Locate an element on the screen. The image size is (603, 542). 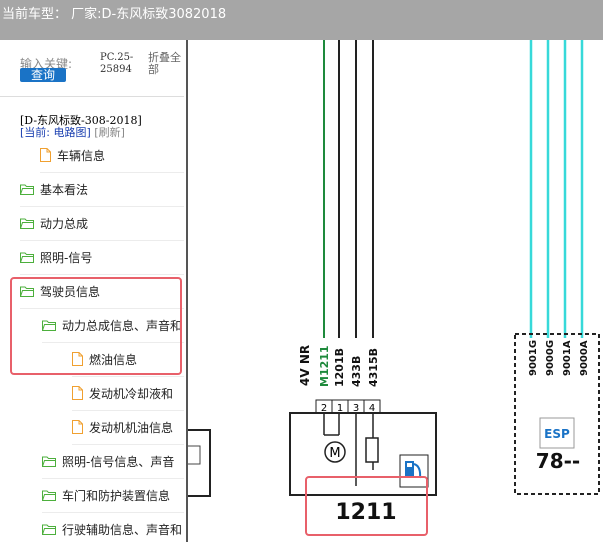
tree-item-basics: 基本看法 is located at coordinates (102, 189).